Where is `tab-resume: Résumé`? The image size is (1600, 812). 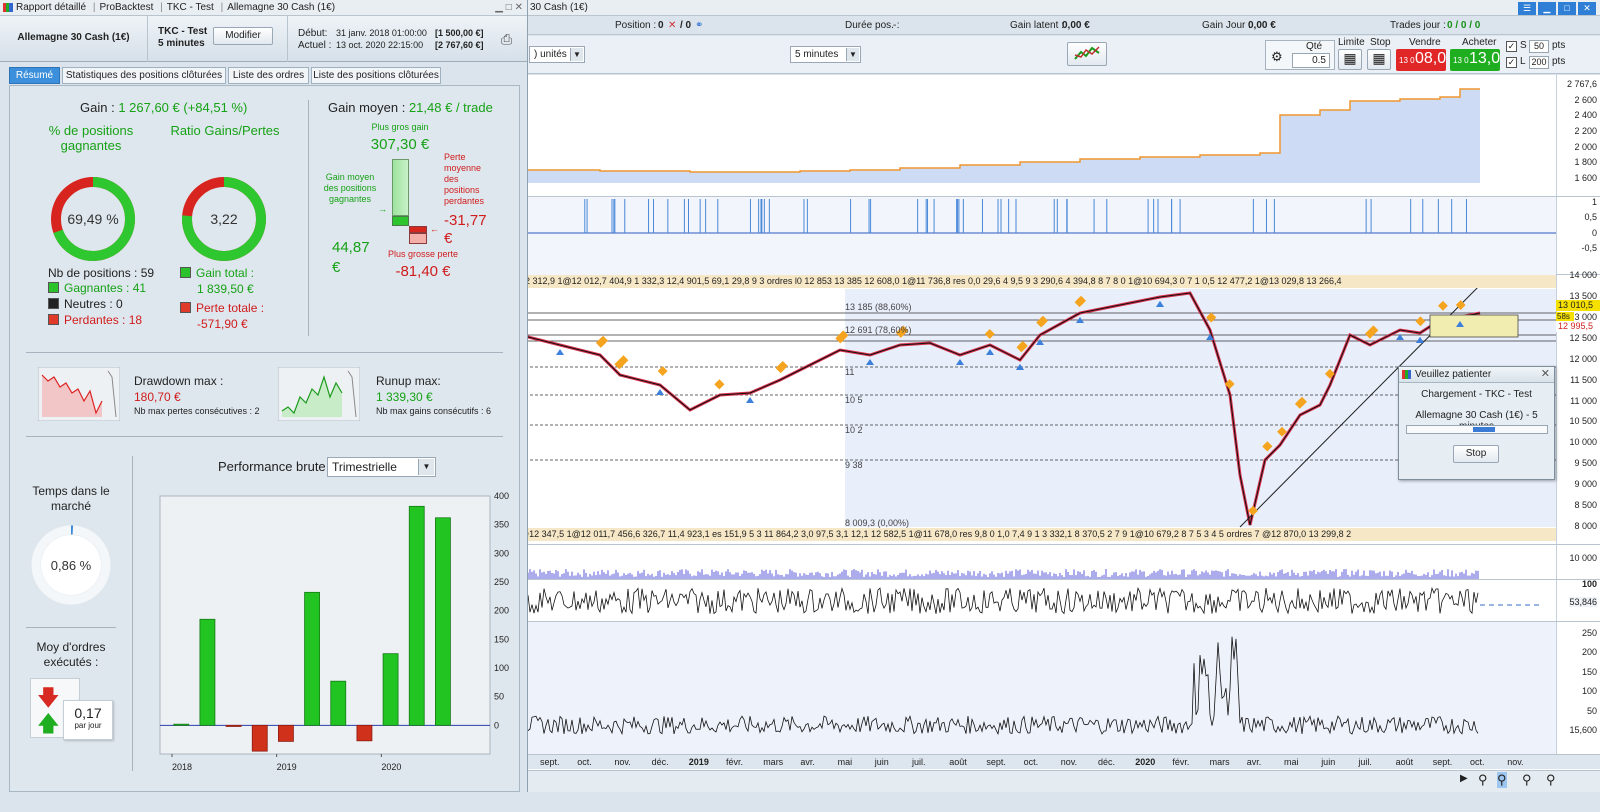 tab-resume: Résumé is located at coordinates (34, 75).